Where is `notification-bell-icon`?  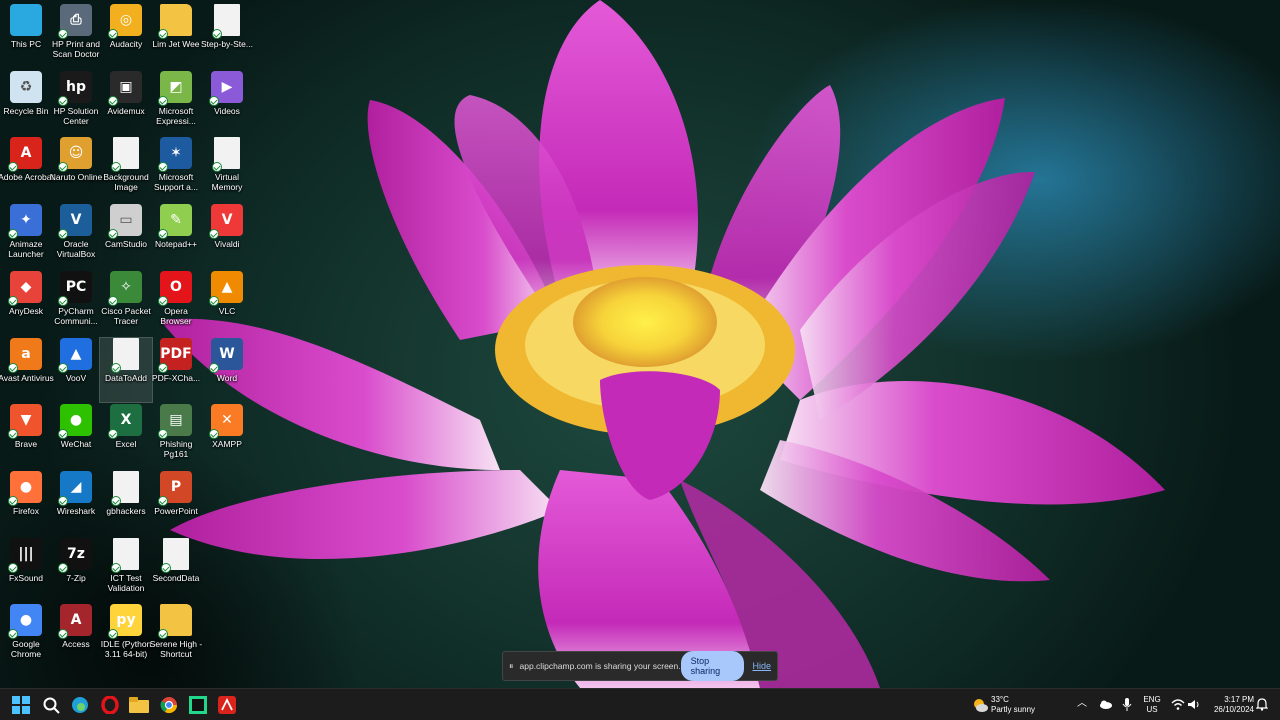 notification-bell-icon is located at coordinates (1262, 704).